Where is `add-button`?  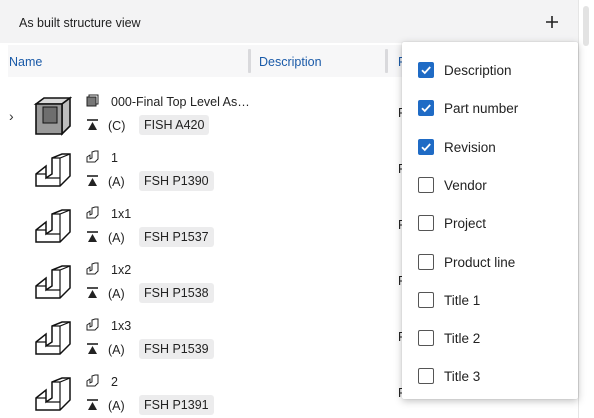
add-button is located at coordinates (552, 22).